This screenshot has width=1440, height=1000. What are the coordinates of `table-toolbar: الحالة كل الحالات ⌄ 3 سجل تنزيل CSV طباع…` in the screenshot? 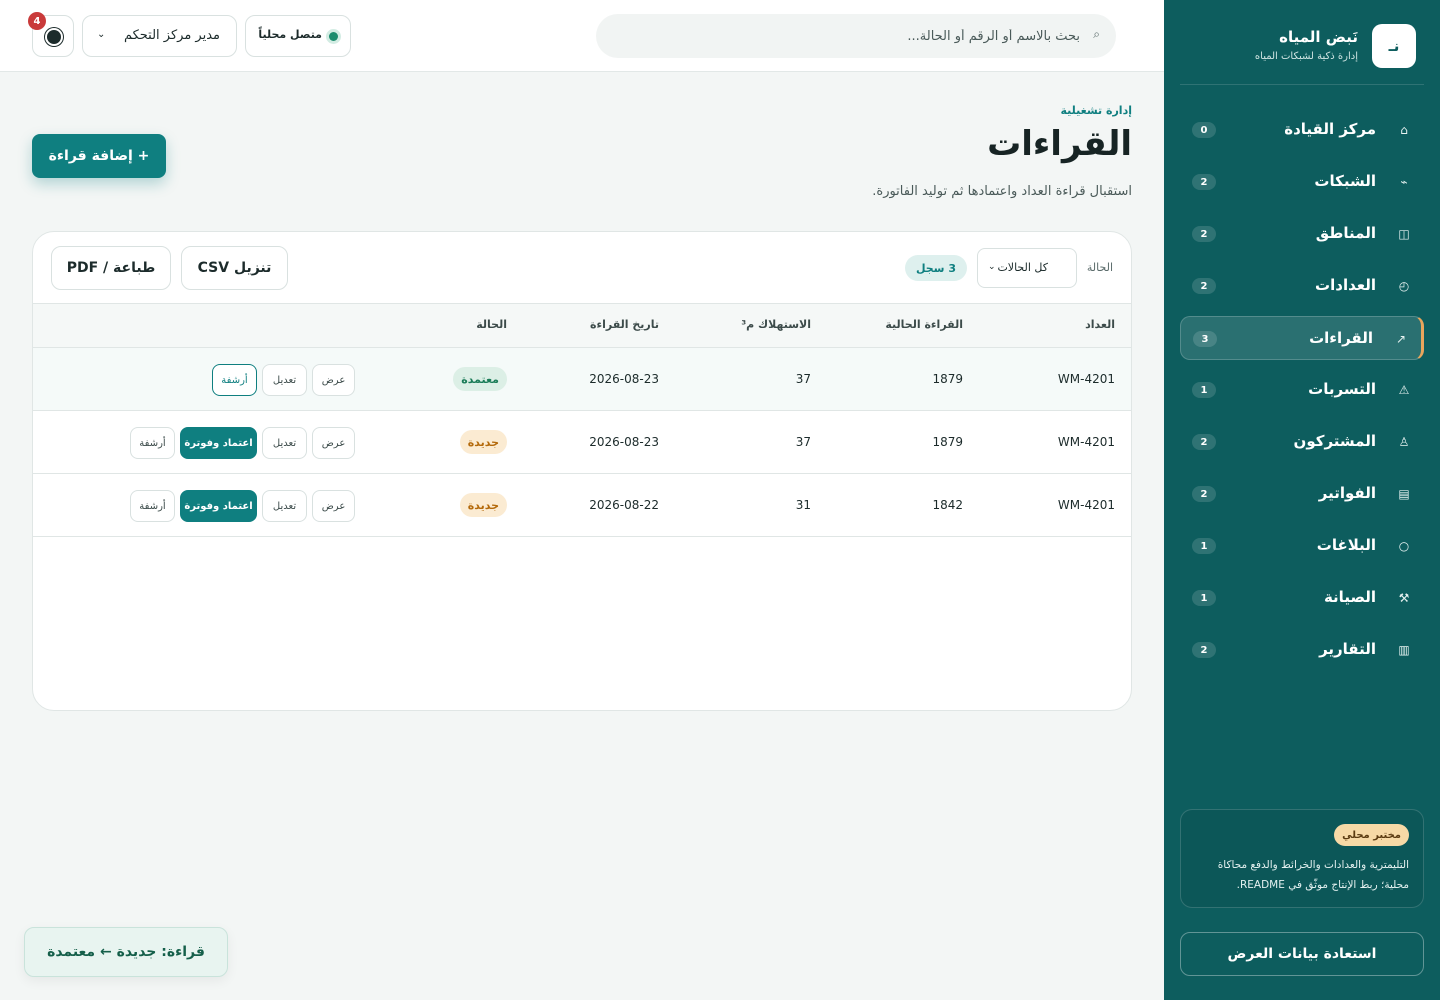 It's located at (582, 268).